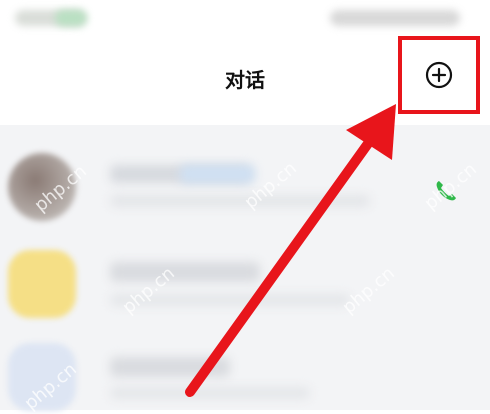 The image size is (490, 414). Describe the element at coordinates (42, 284) in the screenshot. I see `avatar` at that location.